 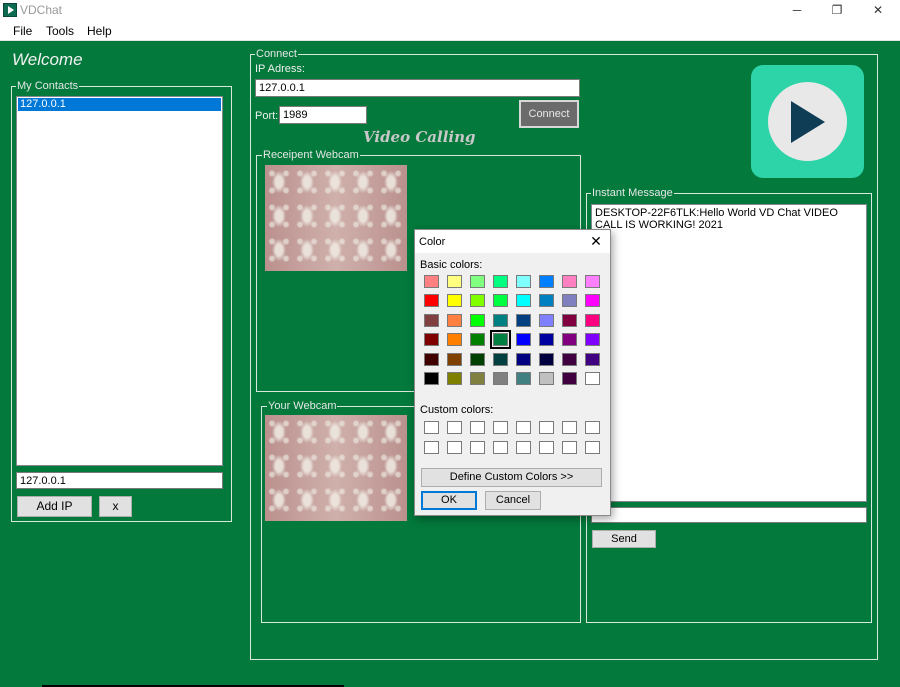 I want to click on basic-colors-label: Basic colors:, so click(x=451, y=265).